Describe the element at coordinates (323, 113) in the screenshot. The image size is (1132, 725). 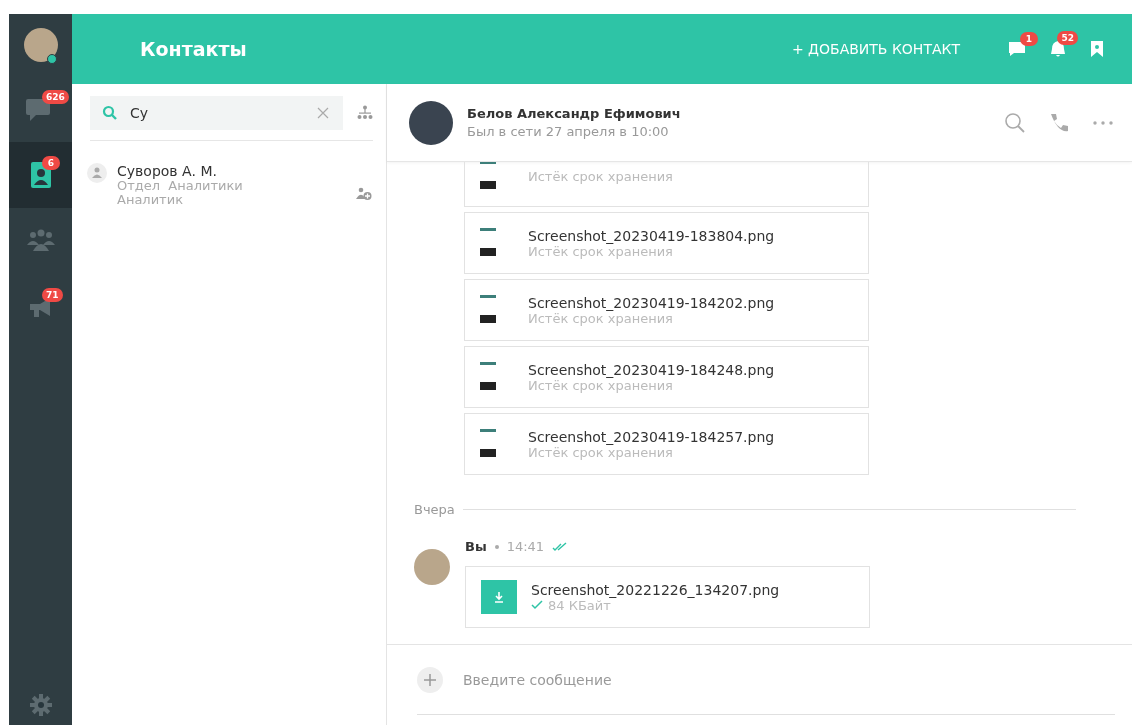
I see `close-icon` at that location.